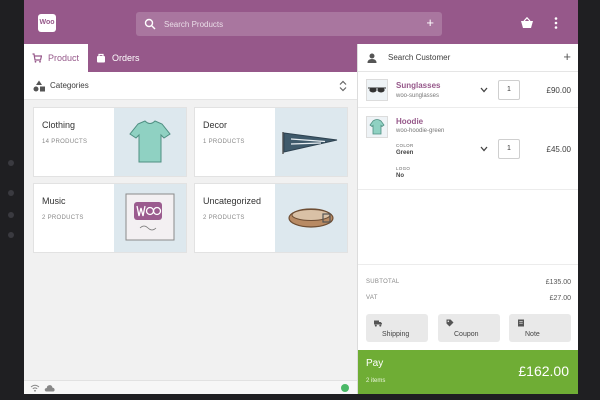  Describe the element at coordinates (35, 388) in the screenshot. I see `wifi-icon` at that location.